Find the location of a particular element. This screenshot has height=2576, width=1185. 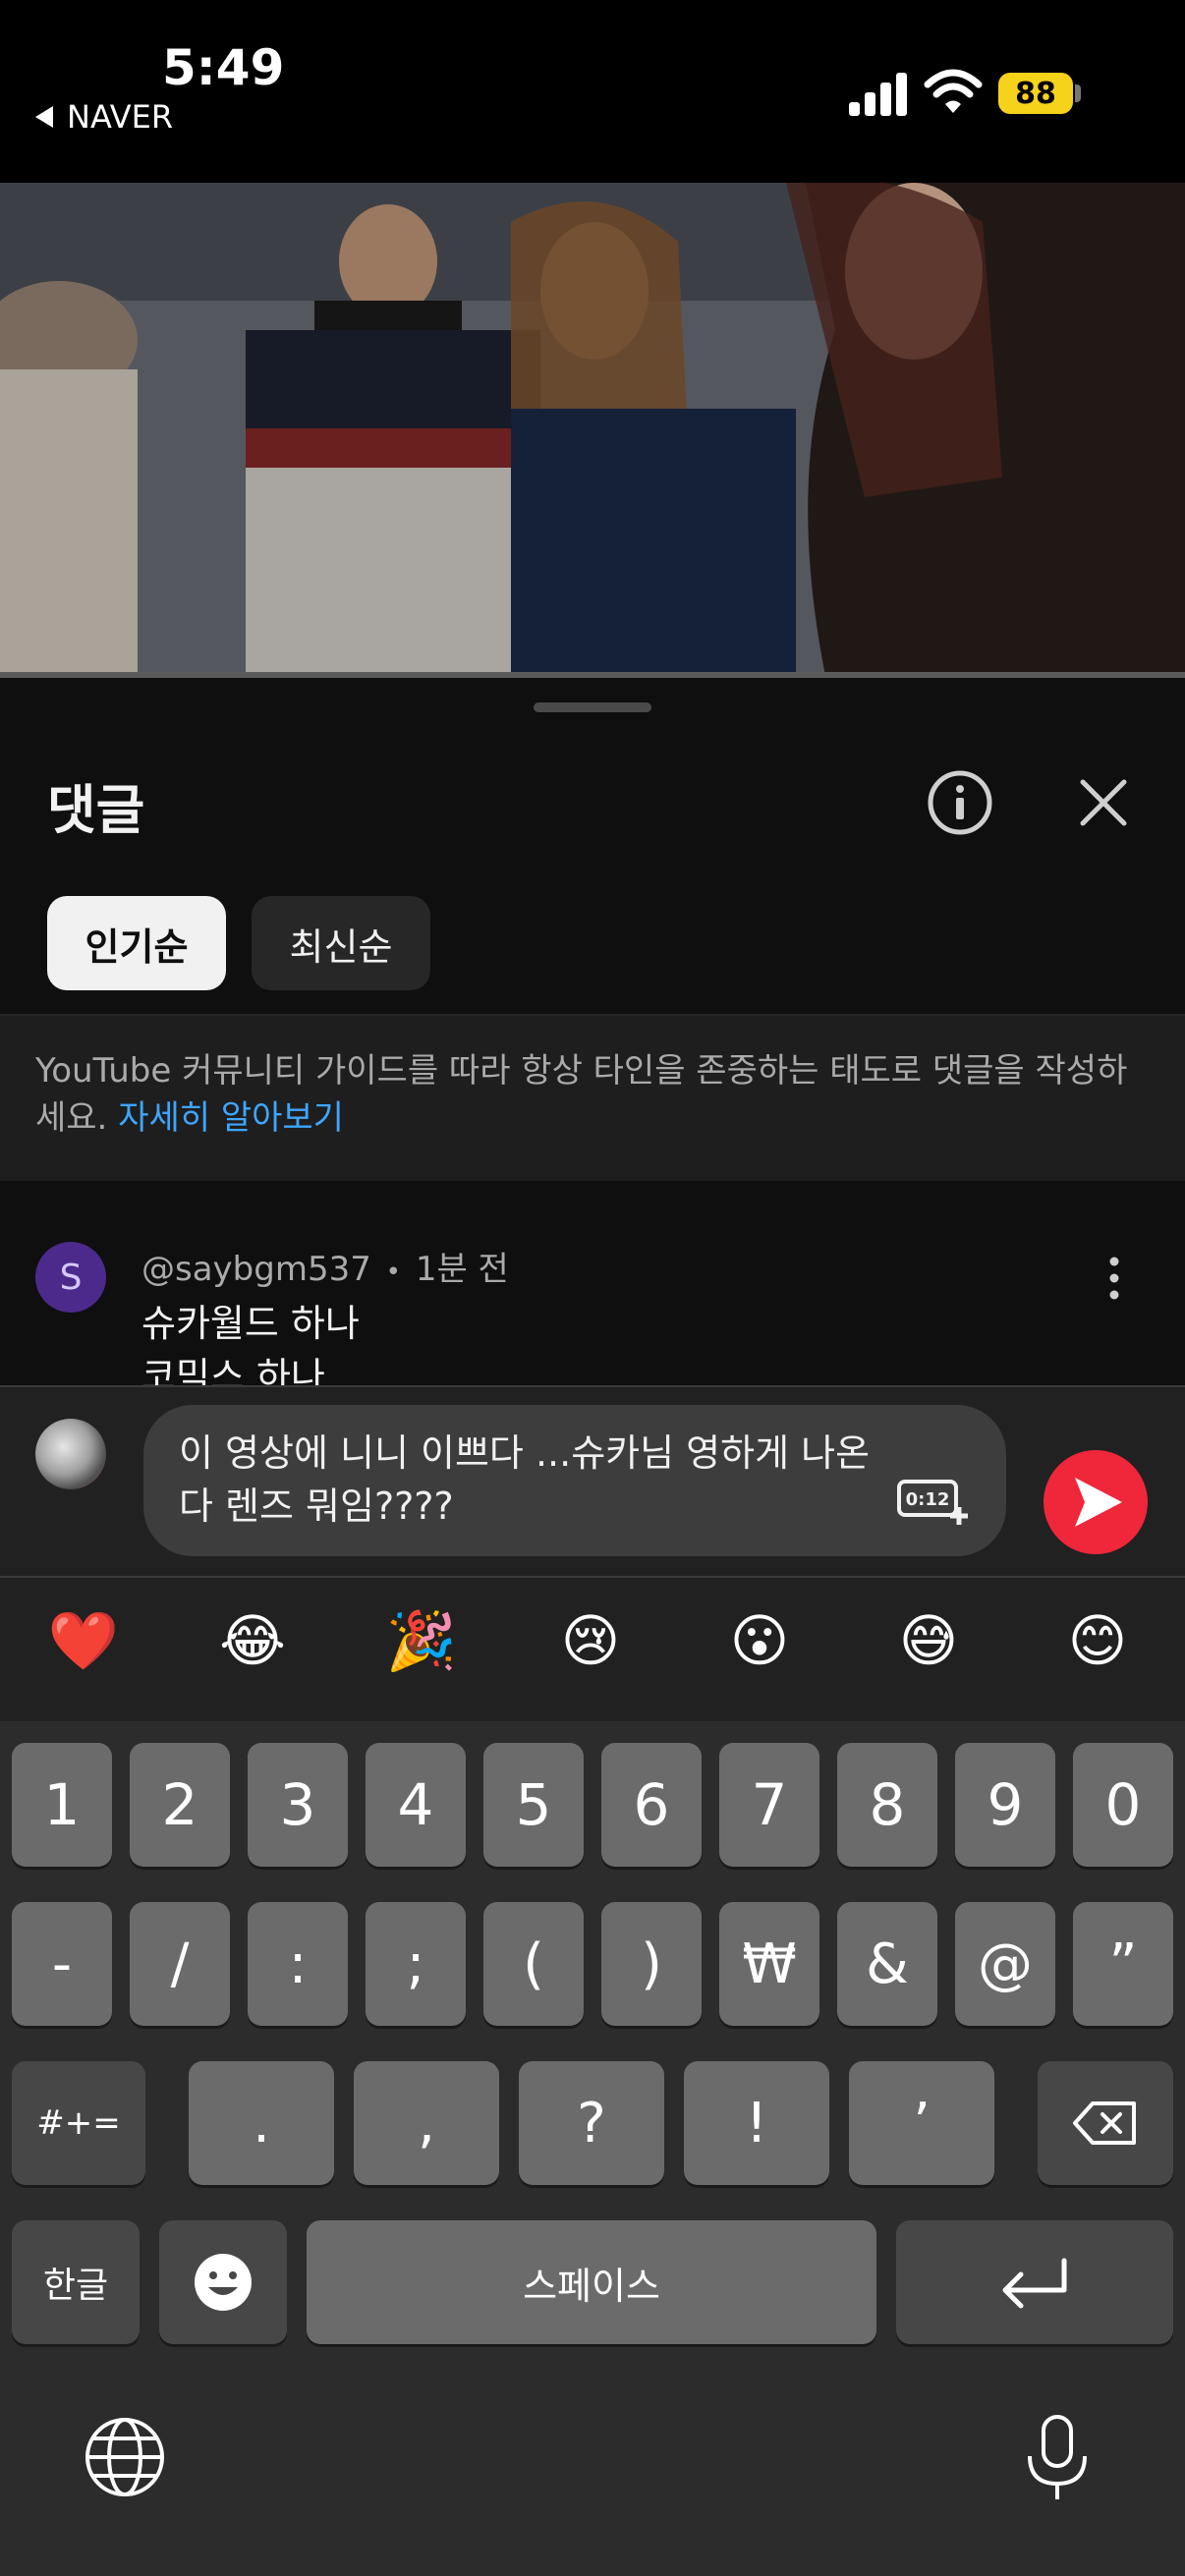

key-semicolon: ; is located at coordinates (416, 1964).